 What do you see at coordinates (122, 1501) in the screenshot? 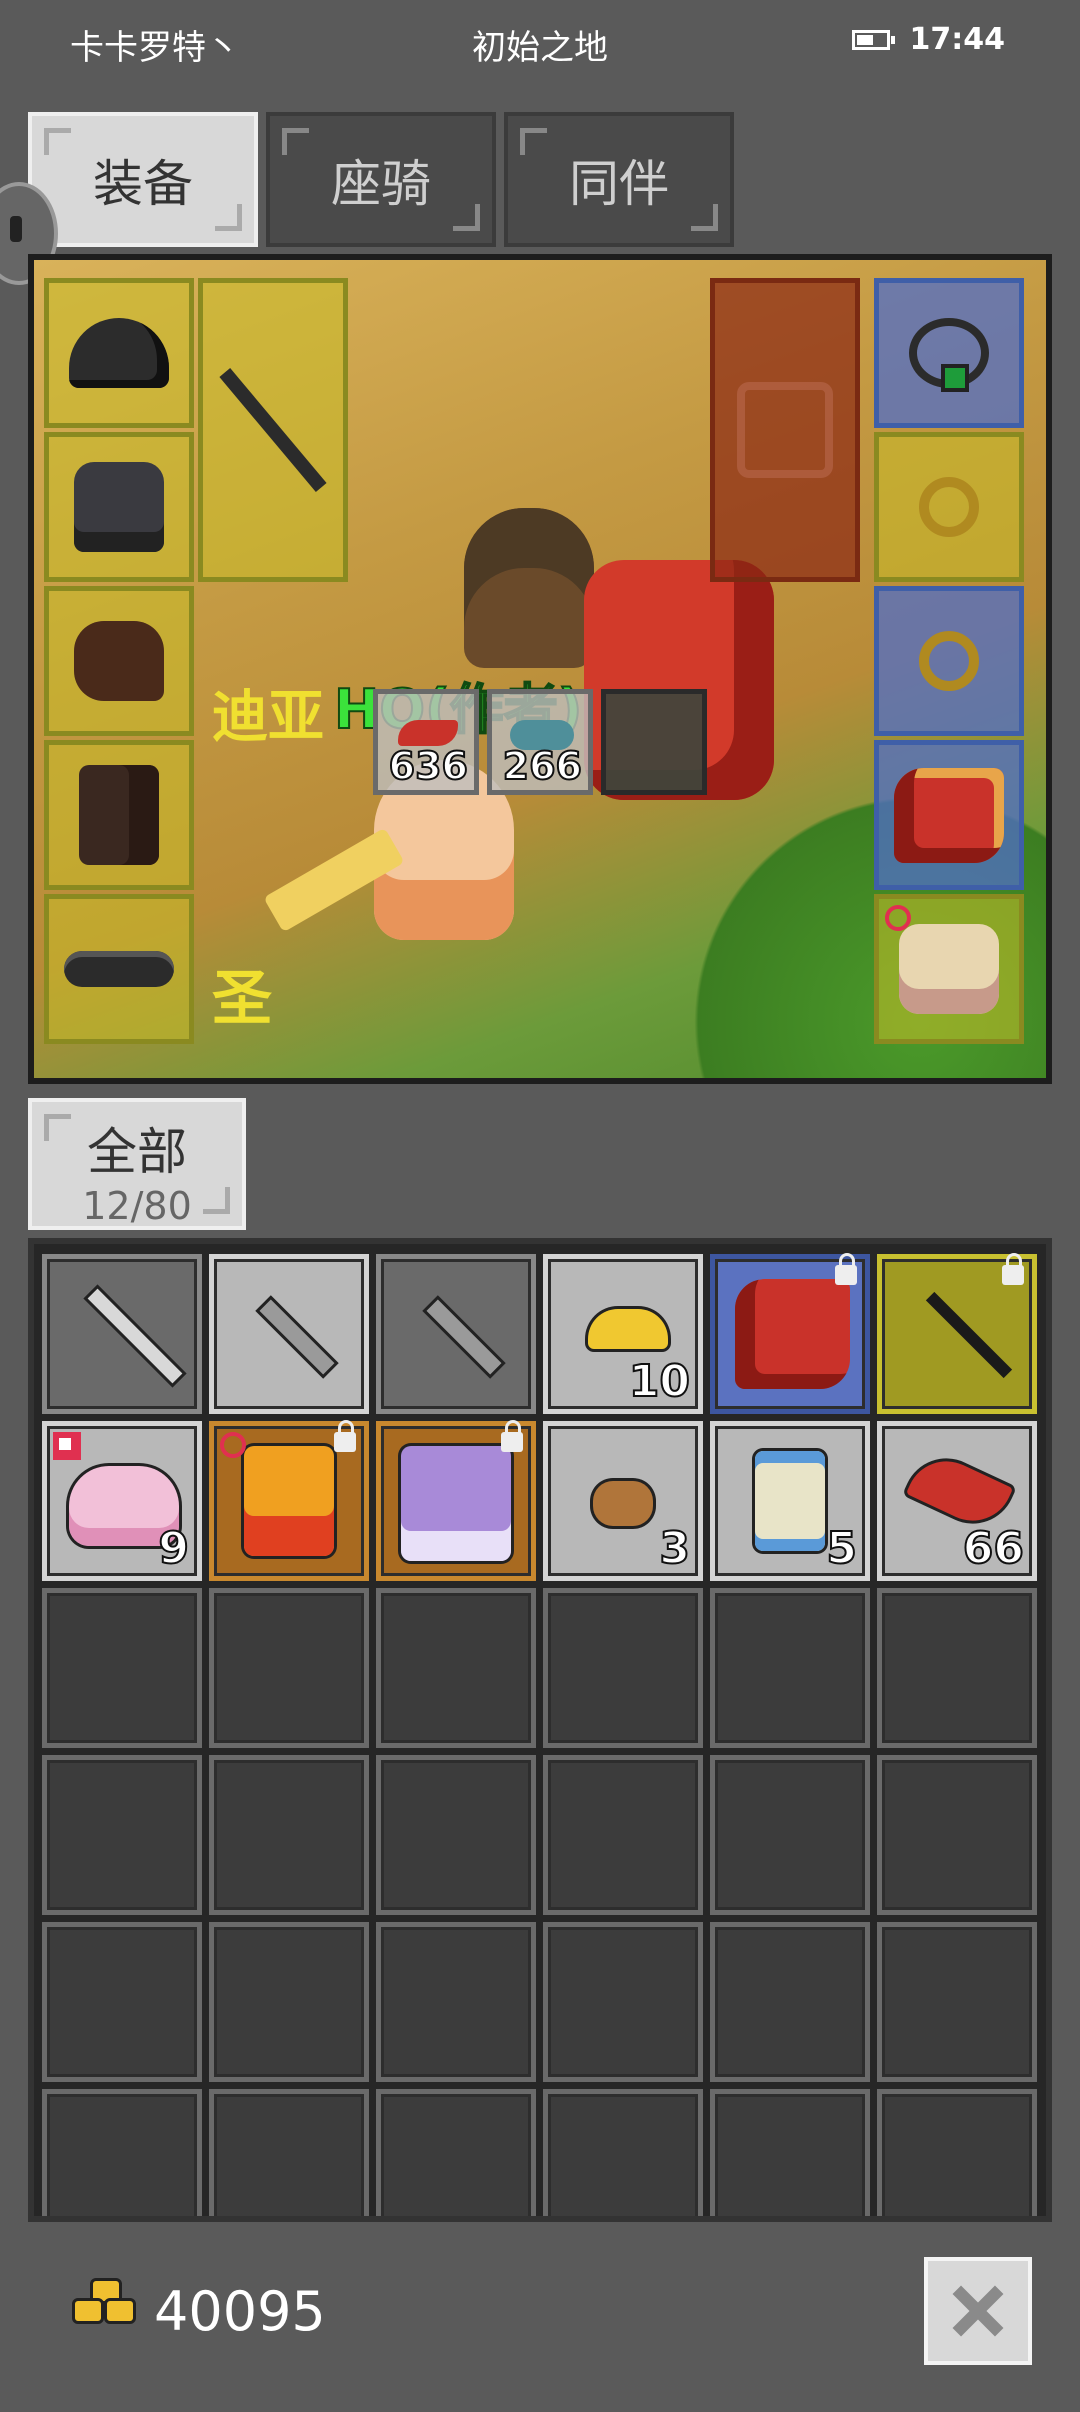
I see `inventory-item: 9` at bounding box center [122, 1501].